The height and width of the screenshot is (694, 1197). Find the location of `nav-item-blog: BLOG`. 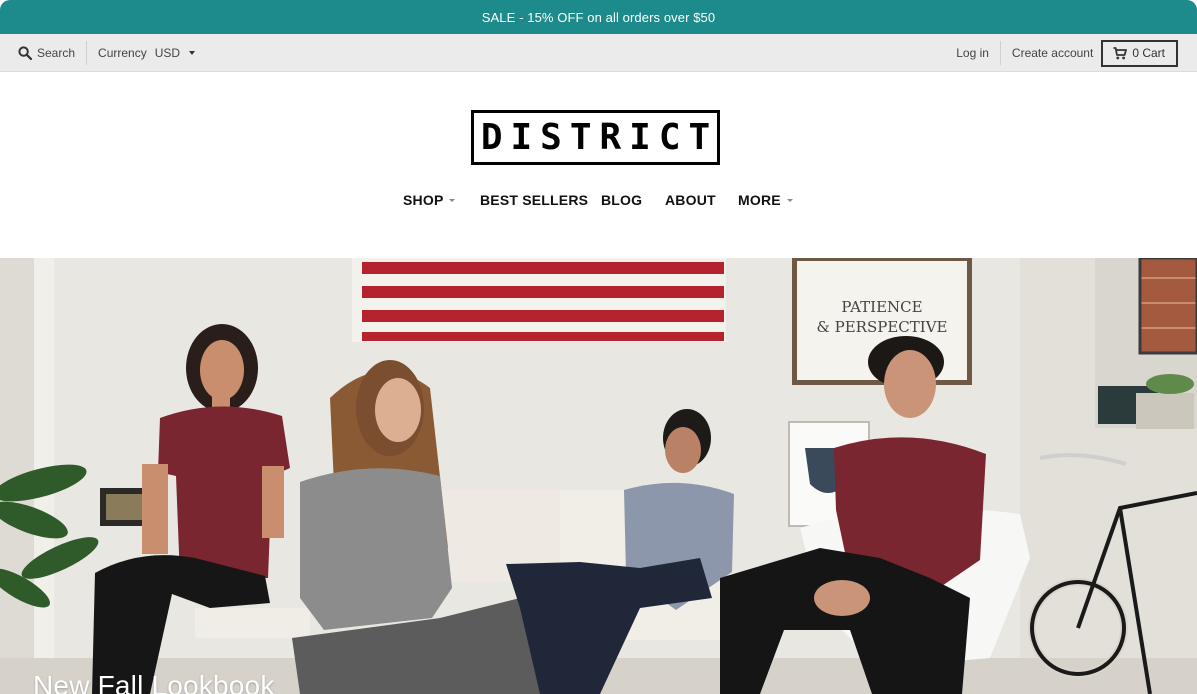

nav-item-blog: BLOG is located at coordinates (621, 200).